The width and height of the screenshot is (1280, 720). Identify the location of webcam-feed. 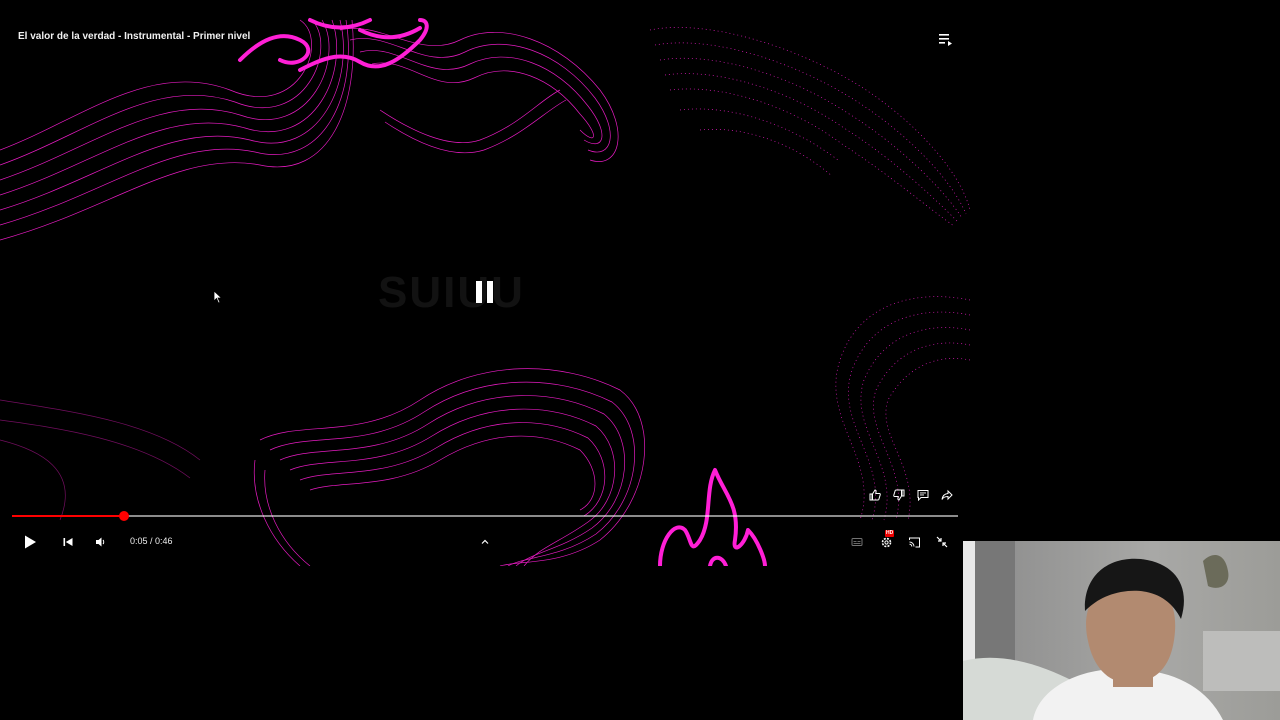
(1121, 630).